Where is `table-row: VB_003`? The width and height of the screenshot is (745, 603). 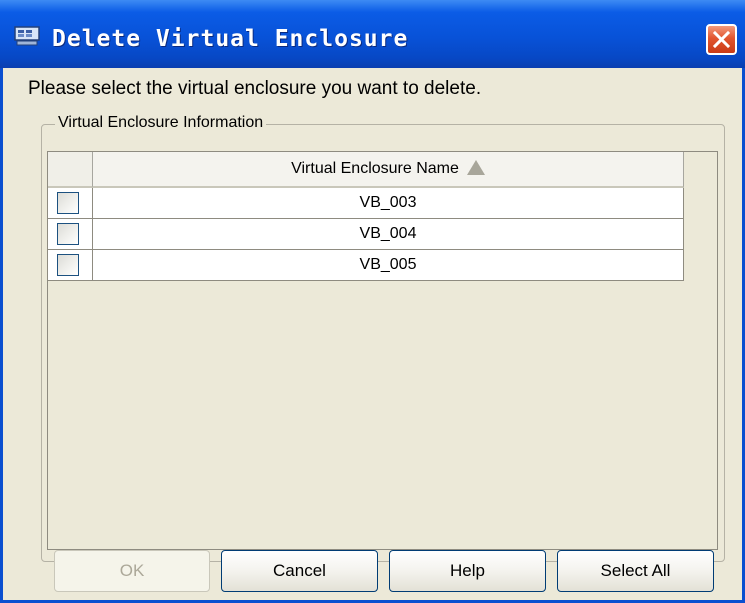 table-row: VB_003 is located at coordinates (366, 203).